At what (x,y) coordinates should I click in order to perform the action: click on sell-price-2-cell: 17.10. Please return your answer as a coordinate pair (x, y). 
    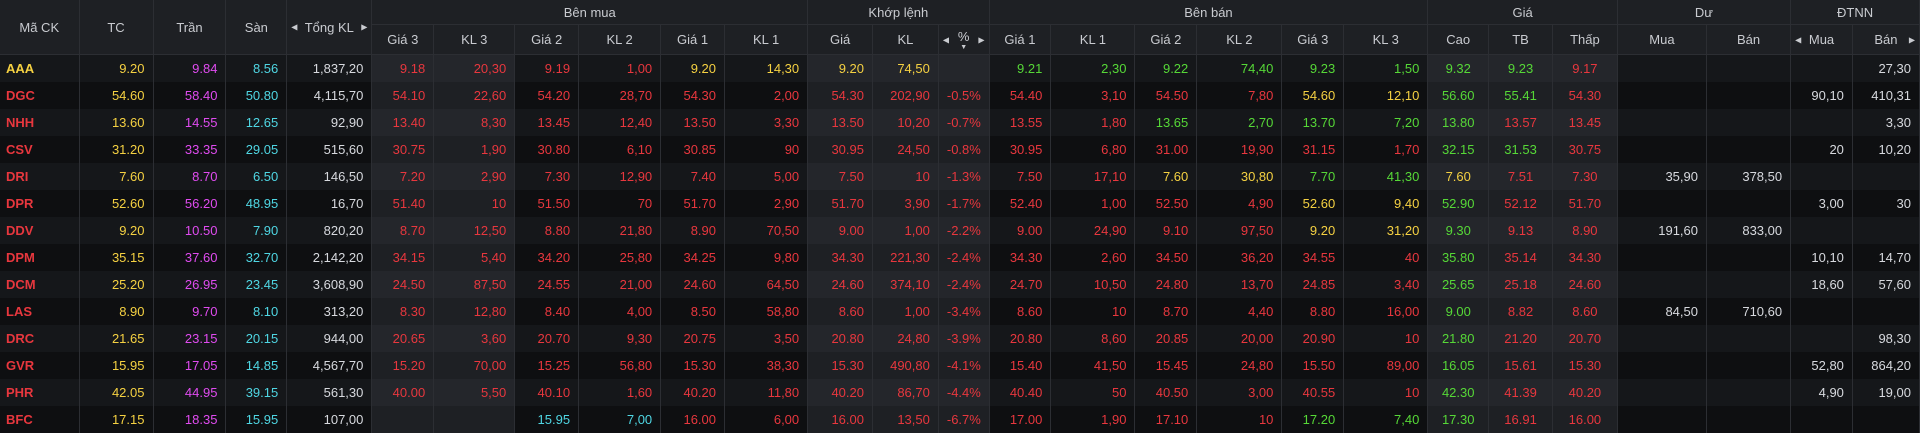
    Looking at the image, I should click on (1166, 419).